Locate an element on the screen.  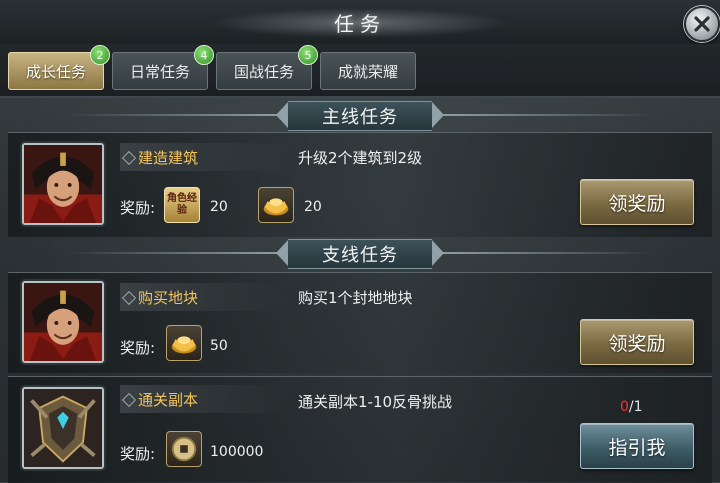
tab-achievement: 成就荣耀 is located at coordinates (368, 71).